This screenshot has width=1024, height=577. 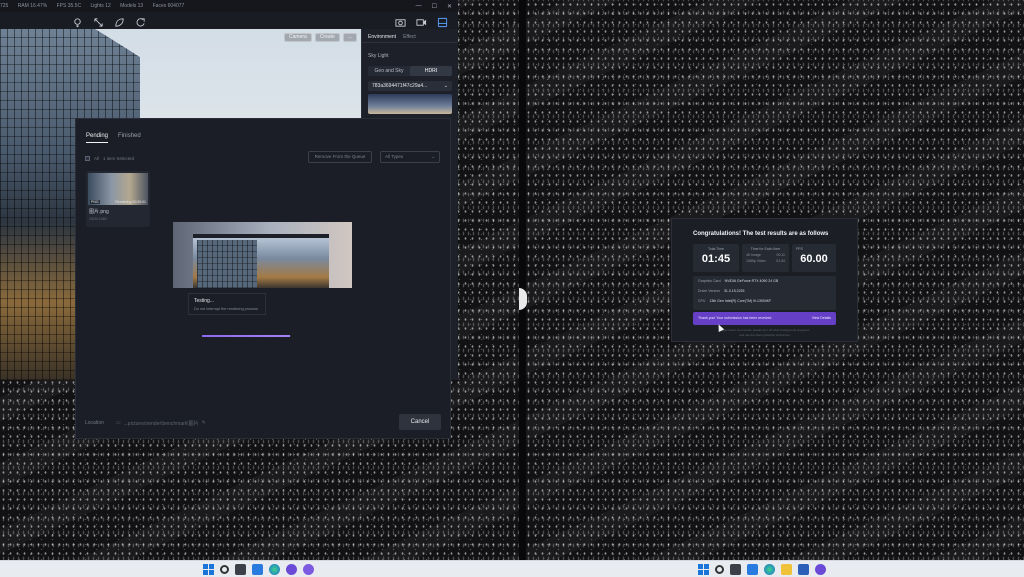 I want to click on total-time-value: 01:45, so click(x=716, y=259).